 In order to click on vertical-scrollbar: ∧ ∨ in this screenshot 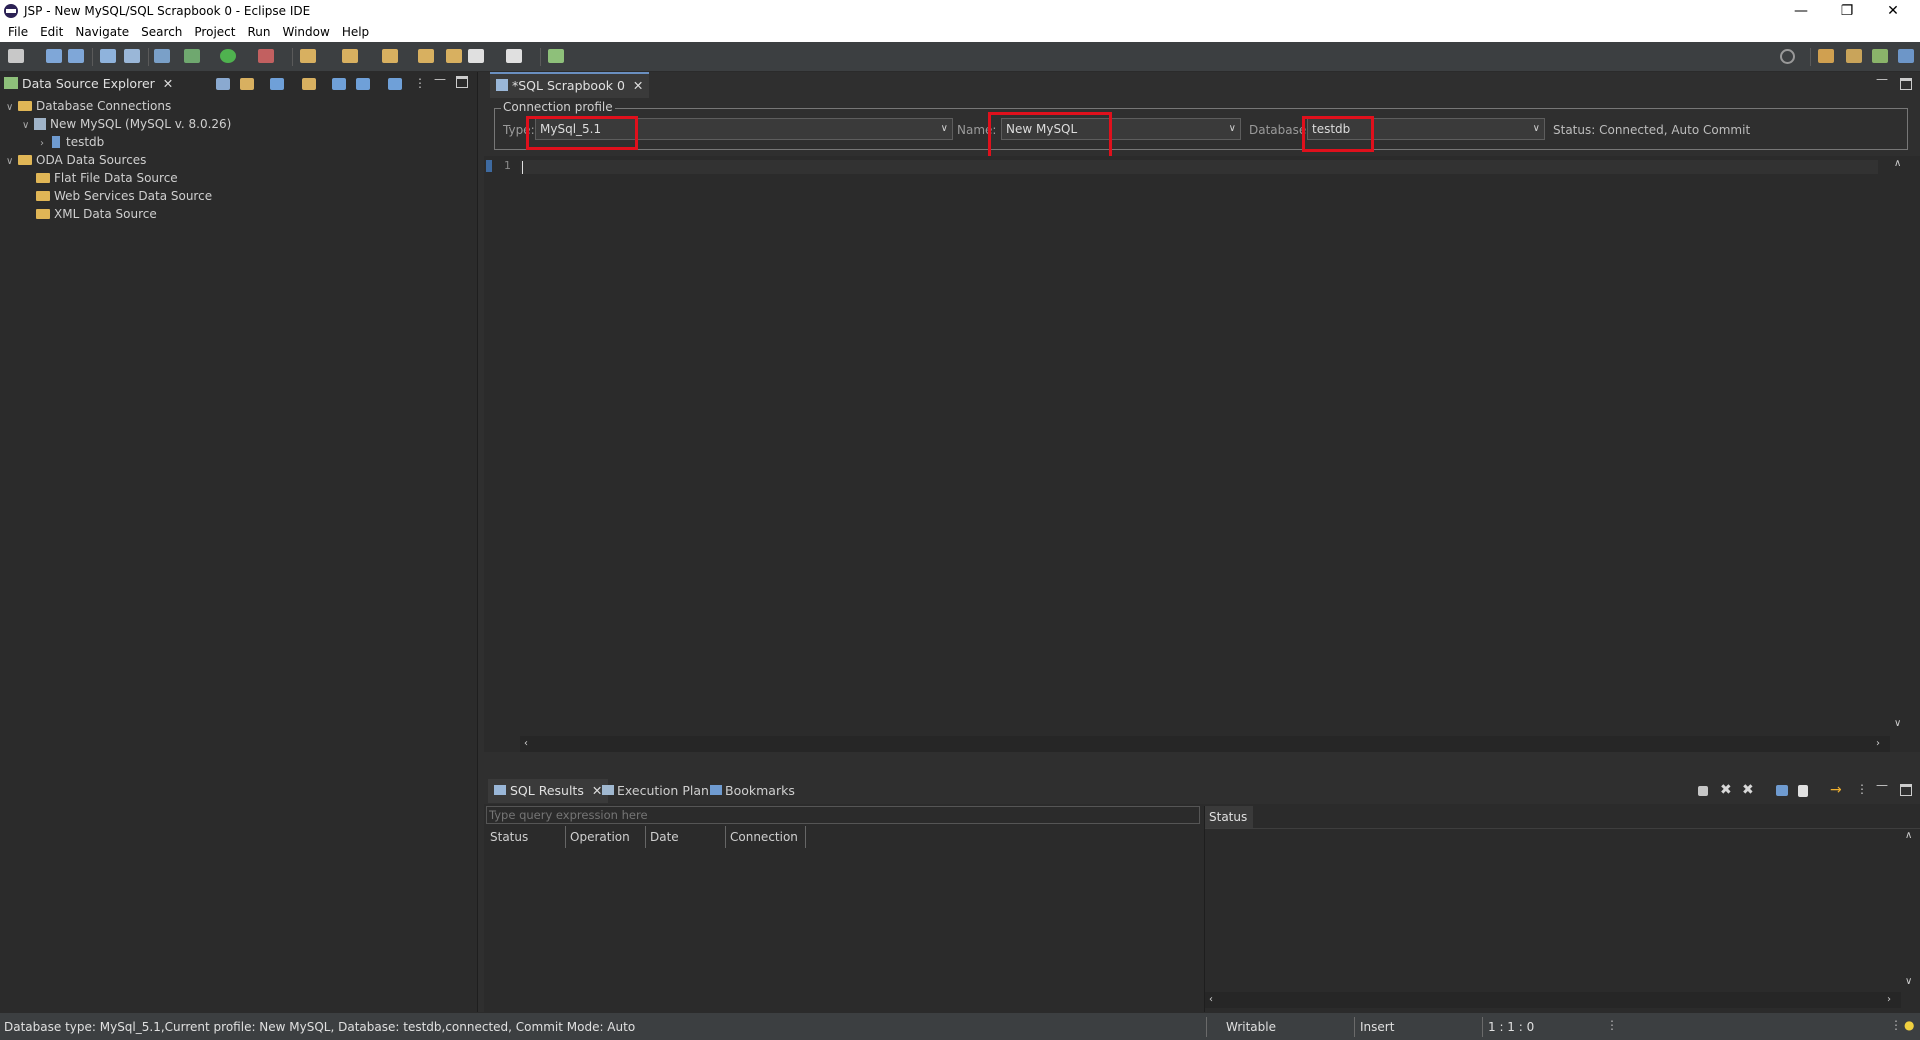, I will do `click(1898, 446)`.